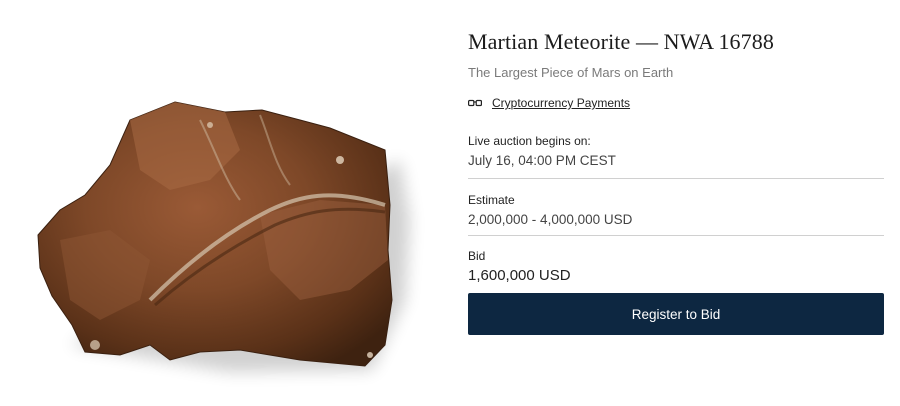 This screenshot has width=900, height=406. I want to click on bid-label: Bid, so click(477, 256).